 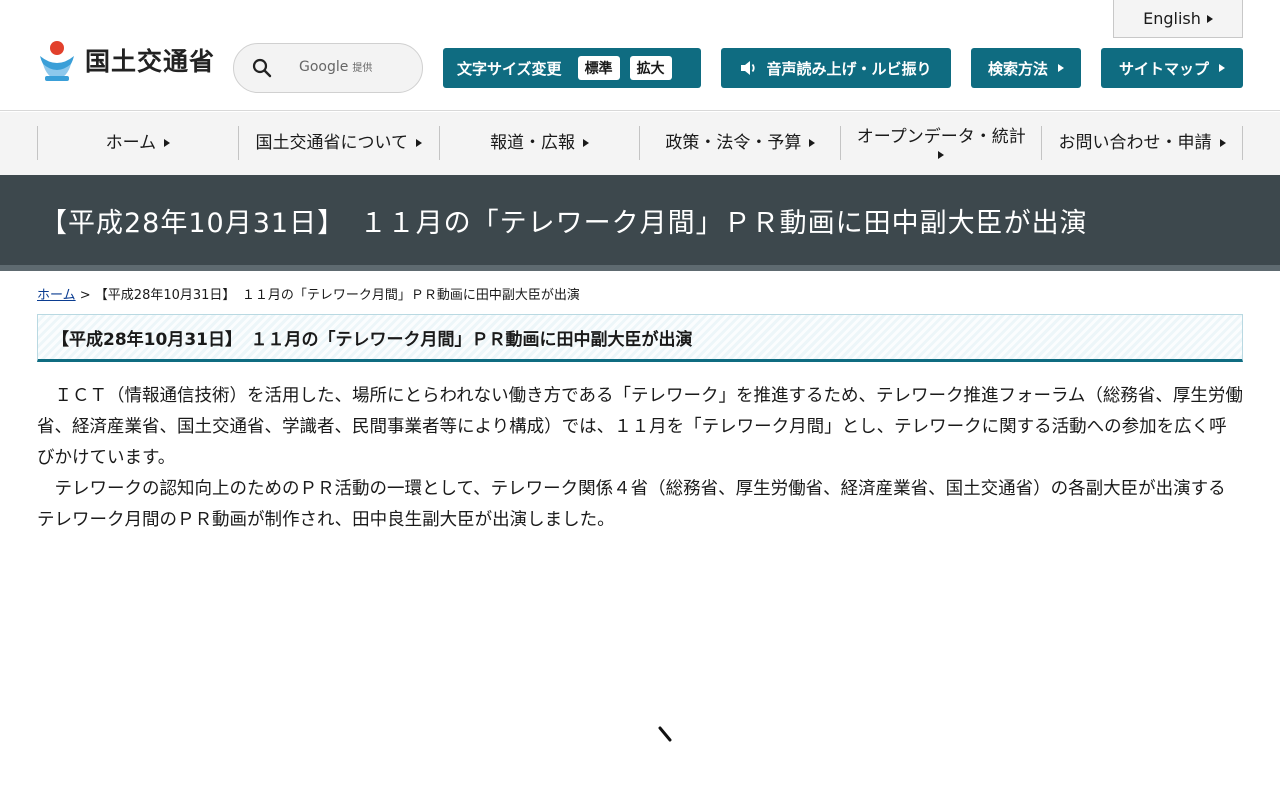 What do you see at coordinates (56, 295) in the screenshot?
I see `breadcrumb-home-link: ホーム` at bounding box center [56, 295].